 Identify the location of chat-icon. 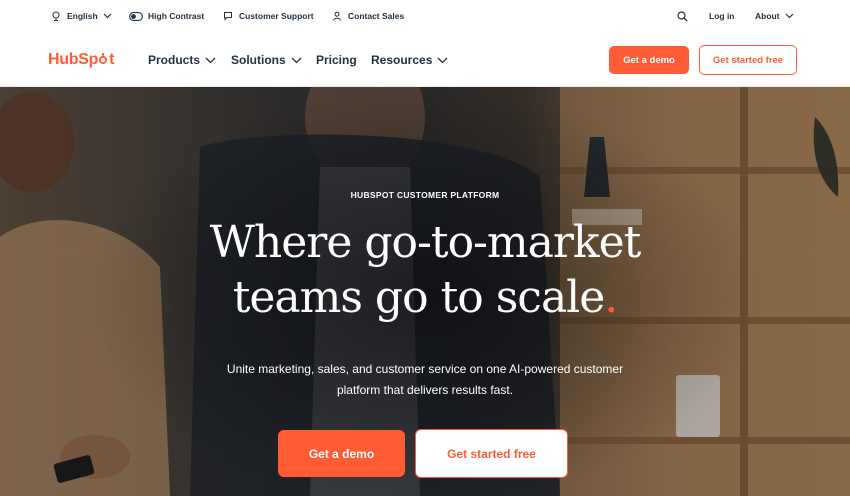
(228, 16).